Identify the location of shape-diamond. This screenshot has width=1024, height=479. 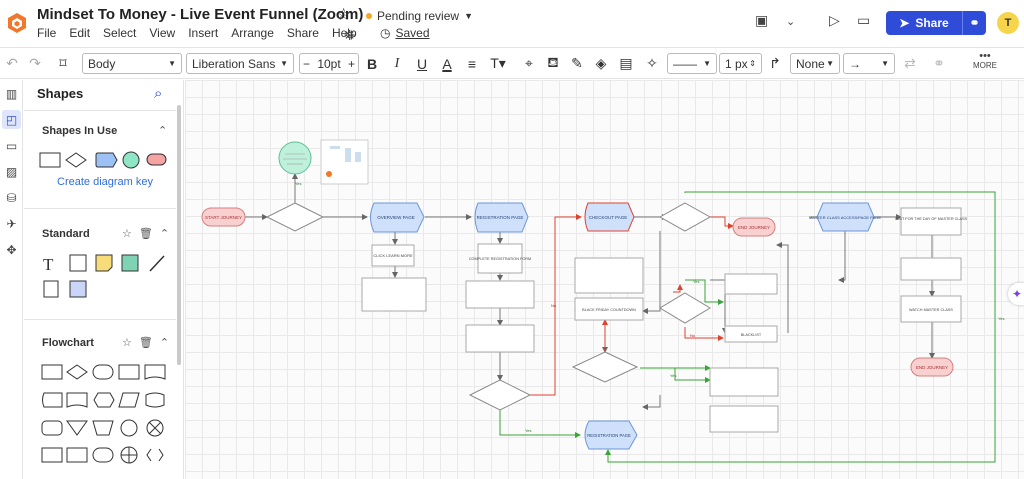
(76, 160).